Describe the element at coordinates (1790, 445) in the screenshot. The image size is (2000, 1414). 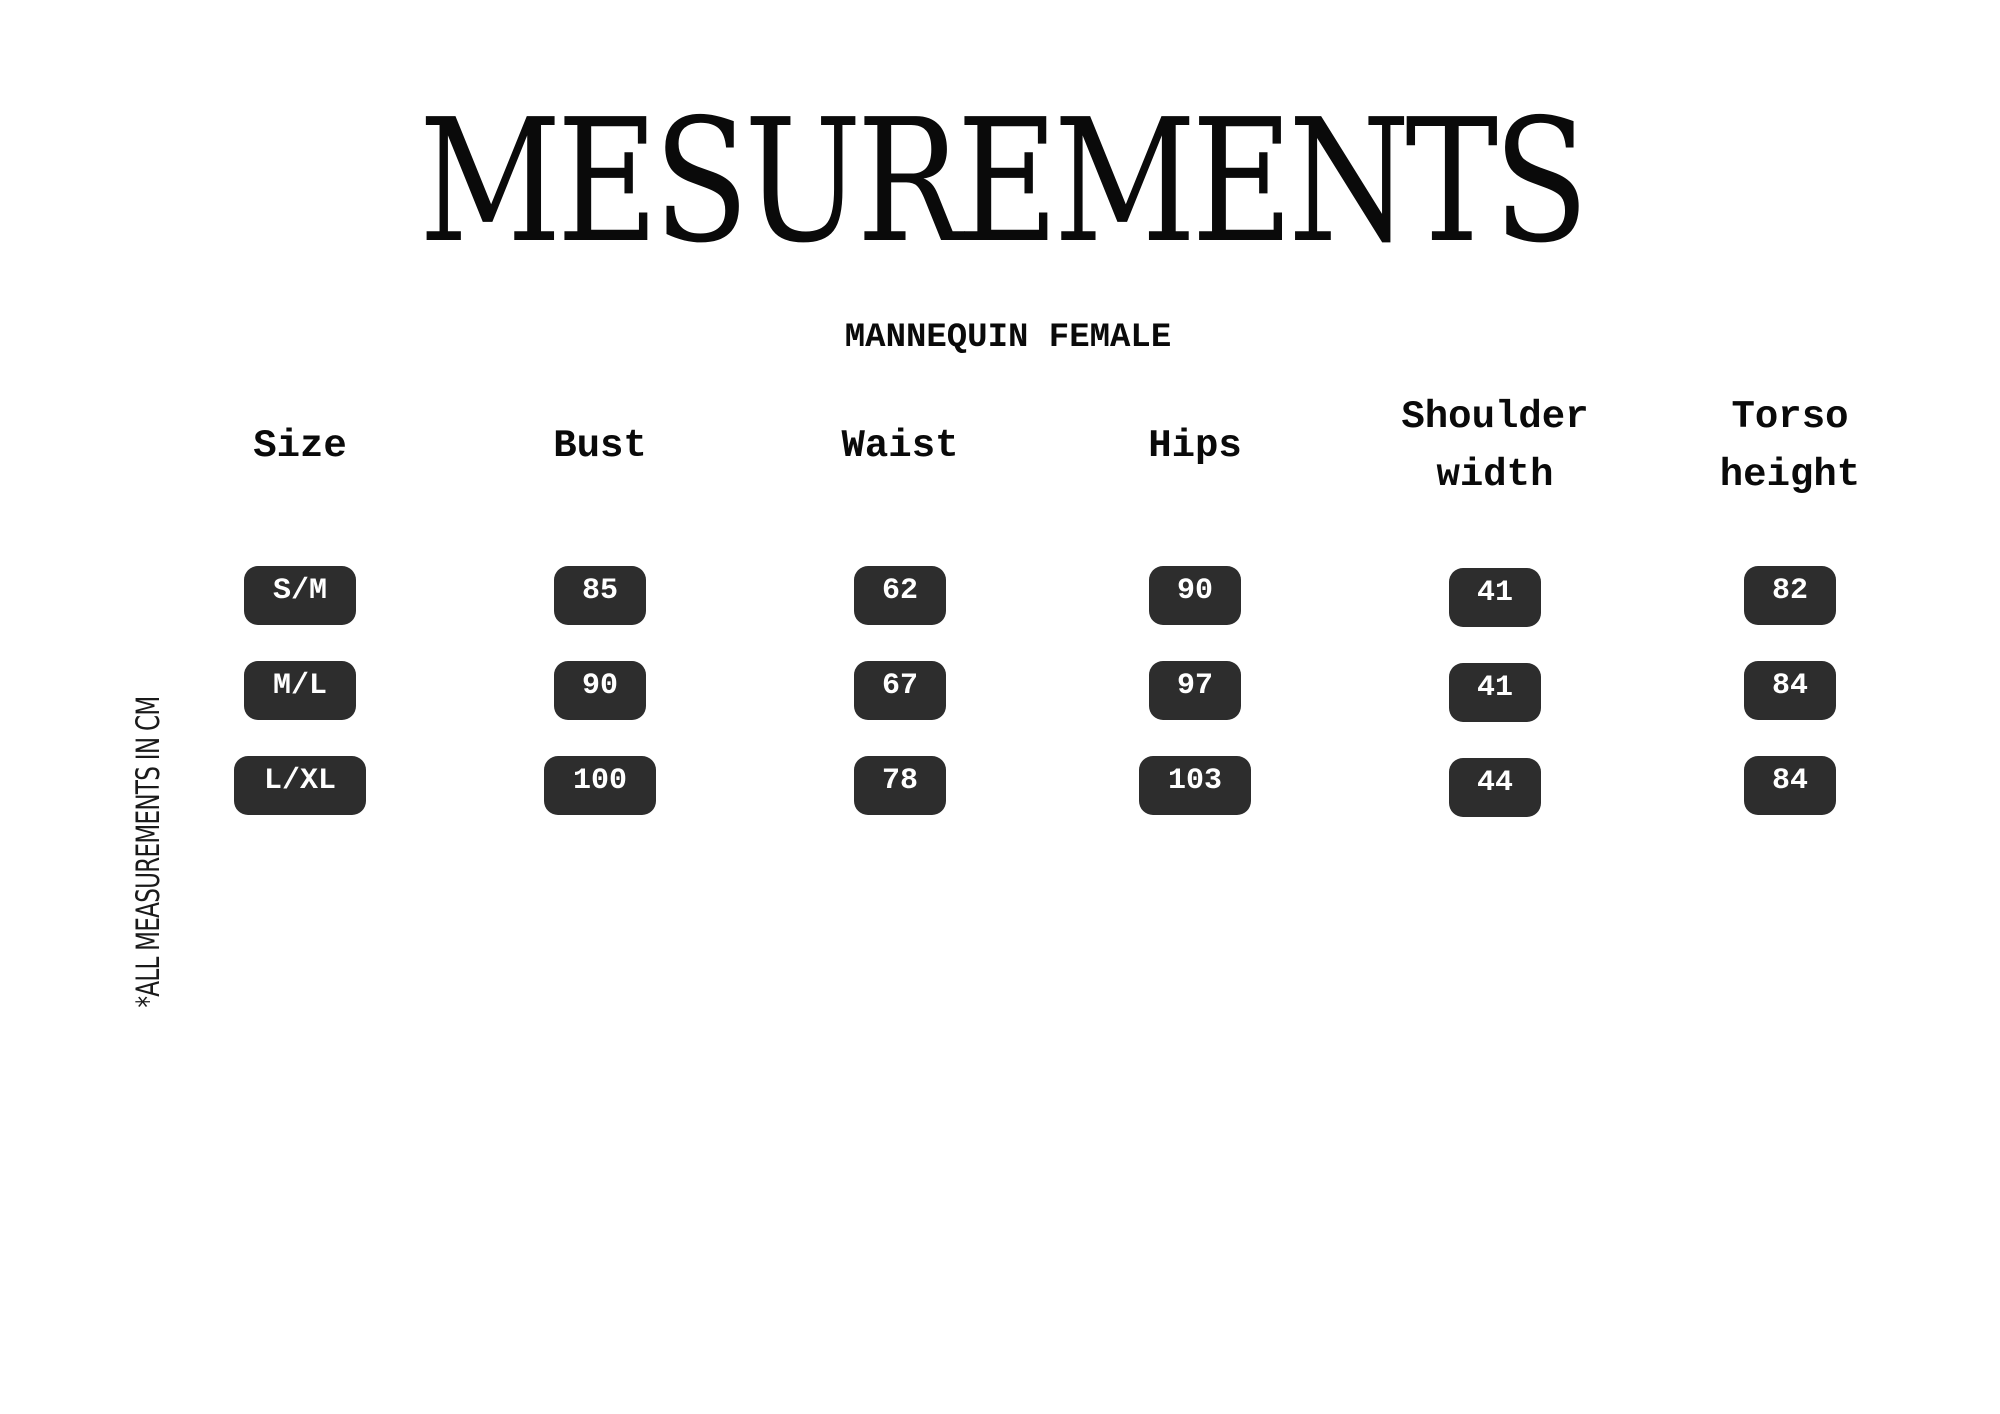
I see `column-header-torso-height: Torso height` at that location.